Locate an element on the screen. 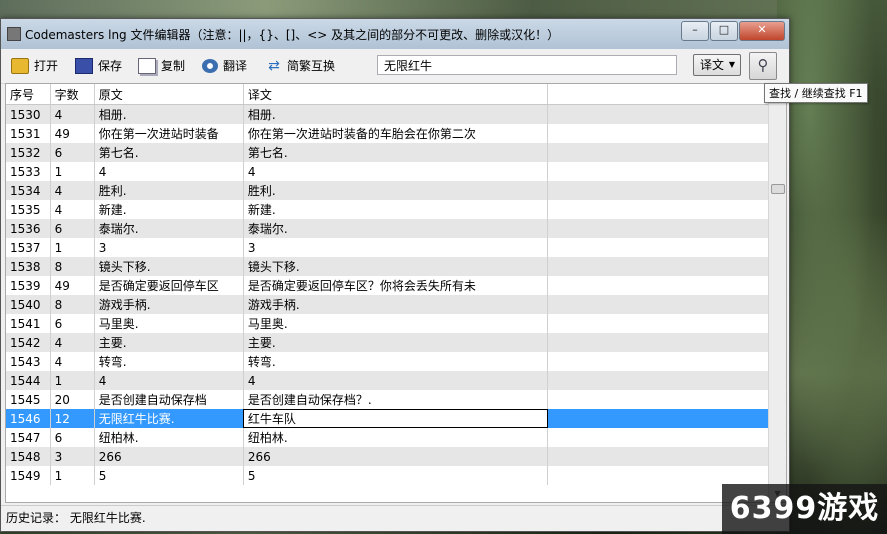  copy-label: 复制 is located at coordinates (173, 66).